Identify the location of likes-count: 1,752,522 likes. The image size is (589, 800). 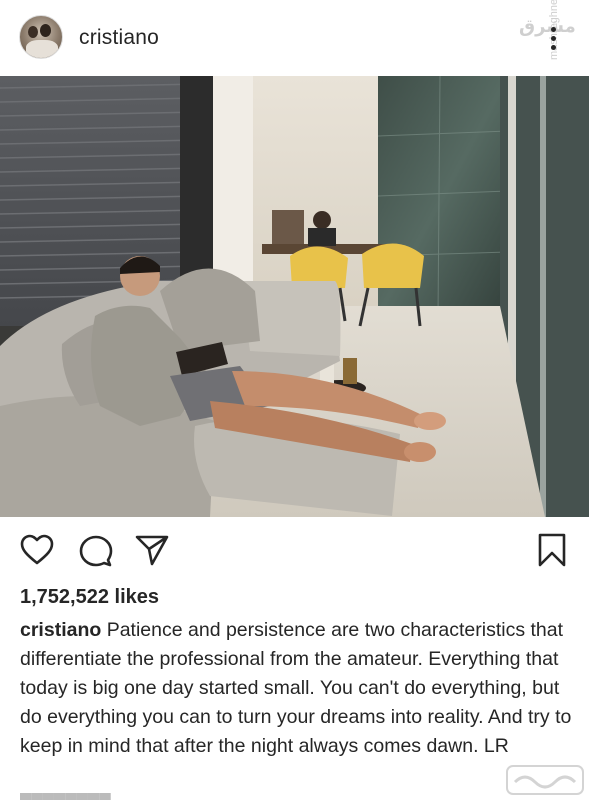
(89, 597).